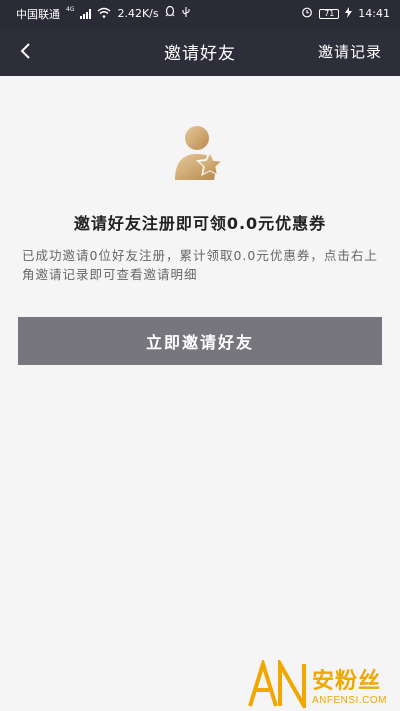  Describe the element at coordinates (277, 684) in the screenshot. I see `an-logo-icon` at that location.